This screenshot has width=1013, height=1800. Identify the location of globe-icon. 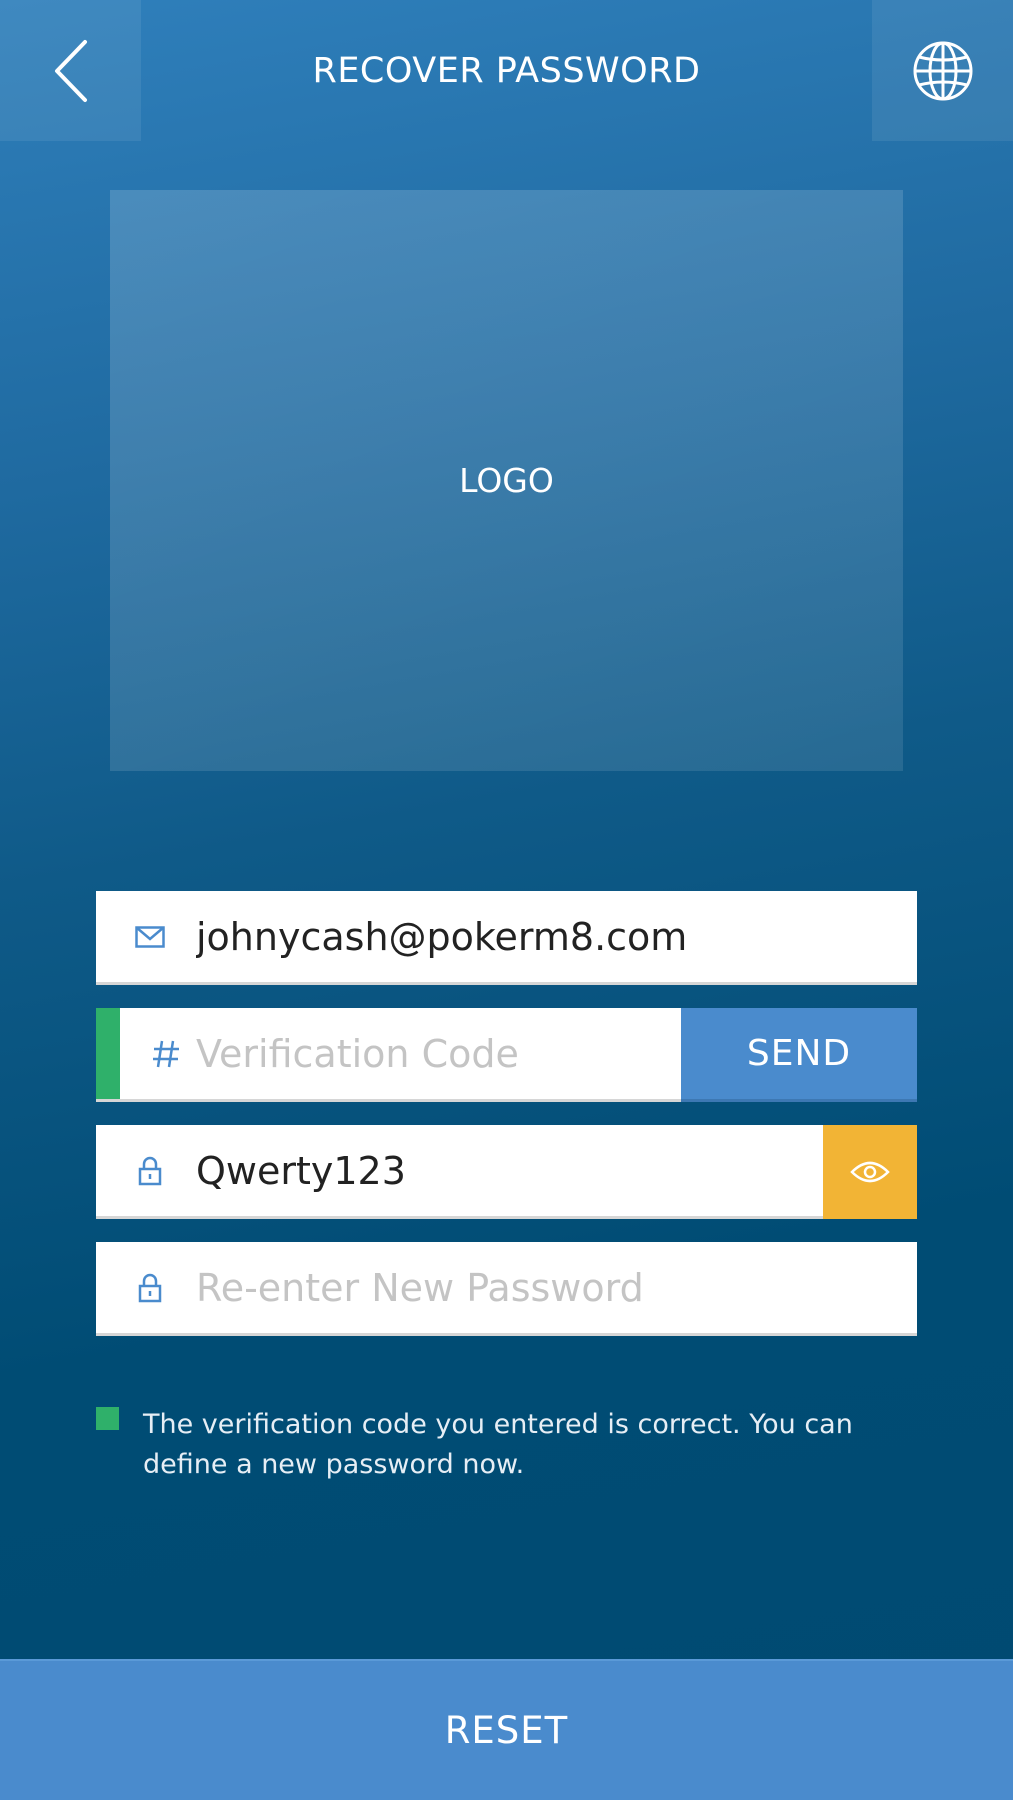
(942, 70).